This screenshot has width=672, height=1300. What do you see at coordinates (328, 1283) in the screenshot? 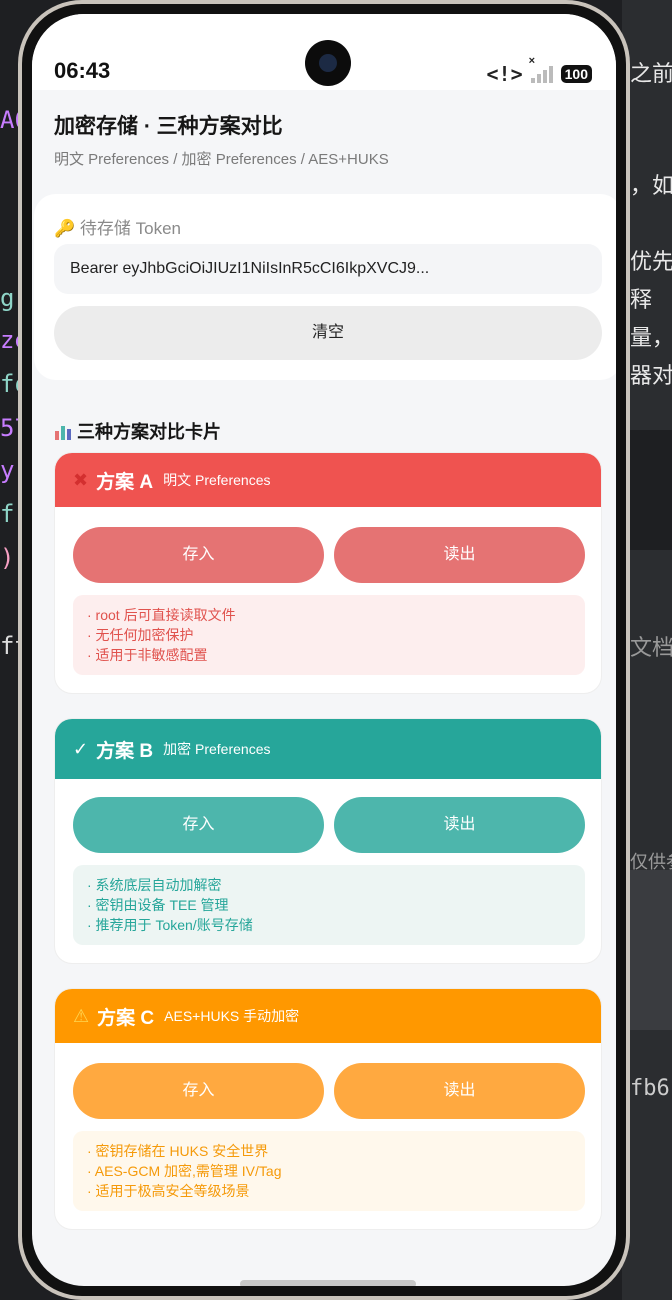
I see `gesture-nav-bar` at bounding box center [328, 1283].